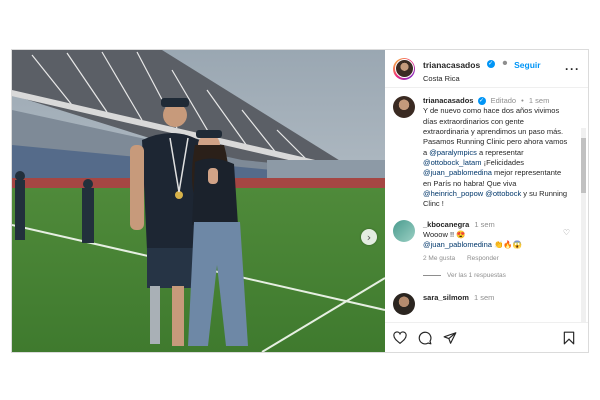 The width and height of the screenshot is (600, 400). I want to click on author-avatar, so click(404, 68).